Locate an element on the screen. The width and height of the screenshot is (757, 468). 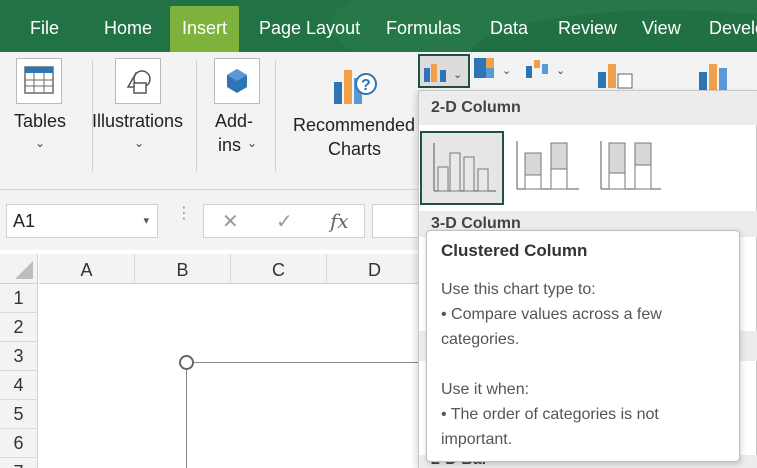
hierarchy-chart-icon: ⌄ is located at coordinates (492, 68).